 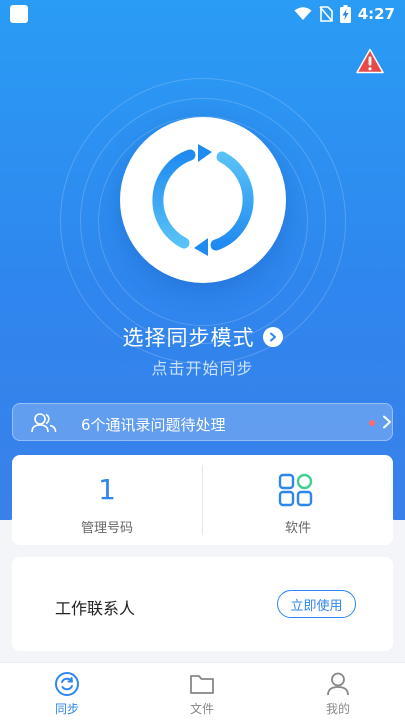 I want to click on folder-icon, so click(x=202, y=684).